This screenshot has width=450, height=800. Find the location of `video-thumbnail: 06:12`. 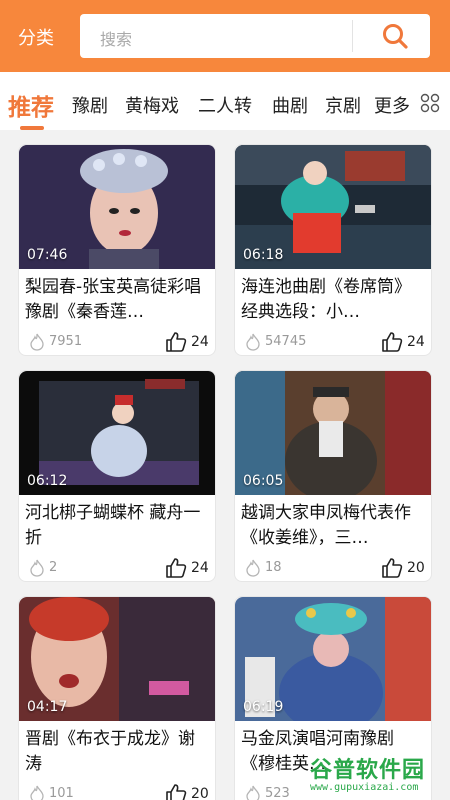

video-thumbnail: 06:12 is located at coordinates (117, 433).